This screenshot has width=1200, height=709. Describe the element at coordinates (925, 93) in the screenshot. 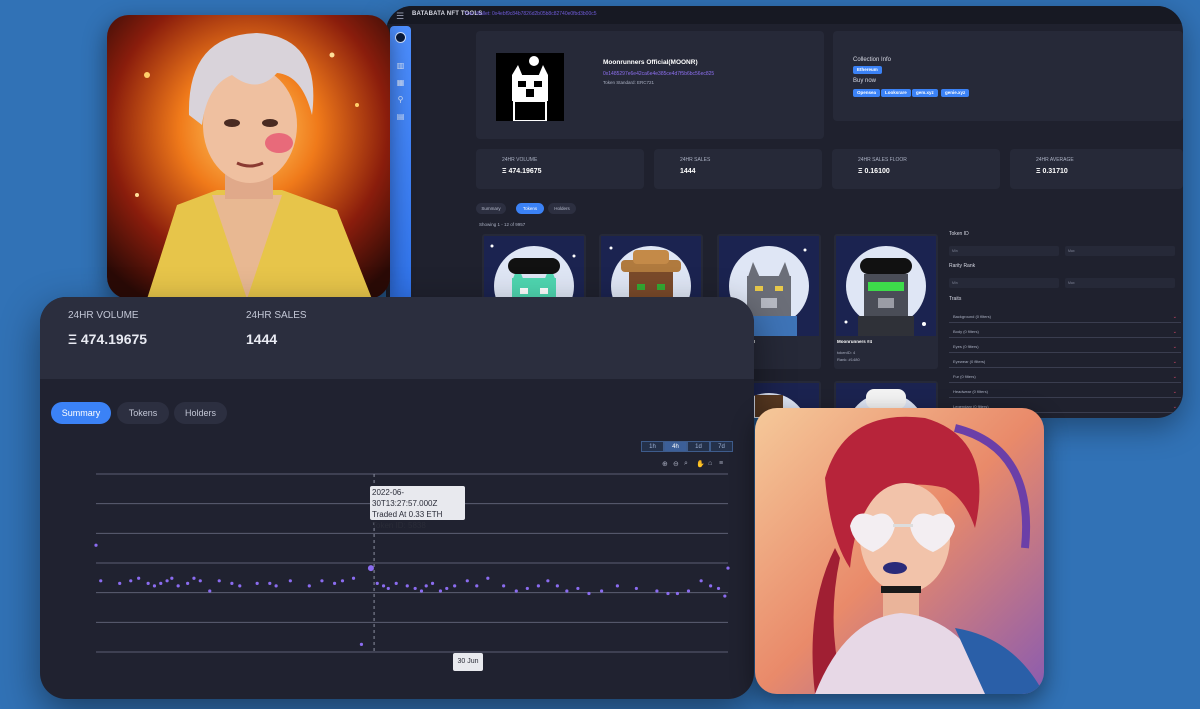

I see `market-gem-button: gem.xyz` at that location.